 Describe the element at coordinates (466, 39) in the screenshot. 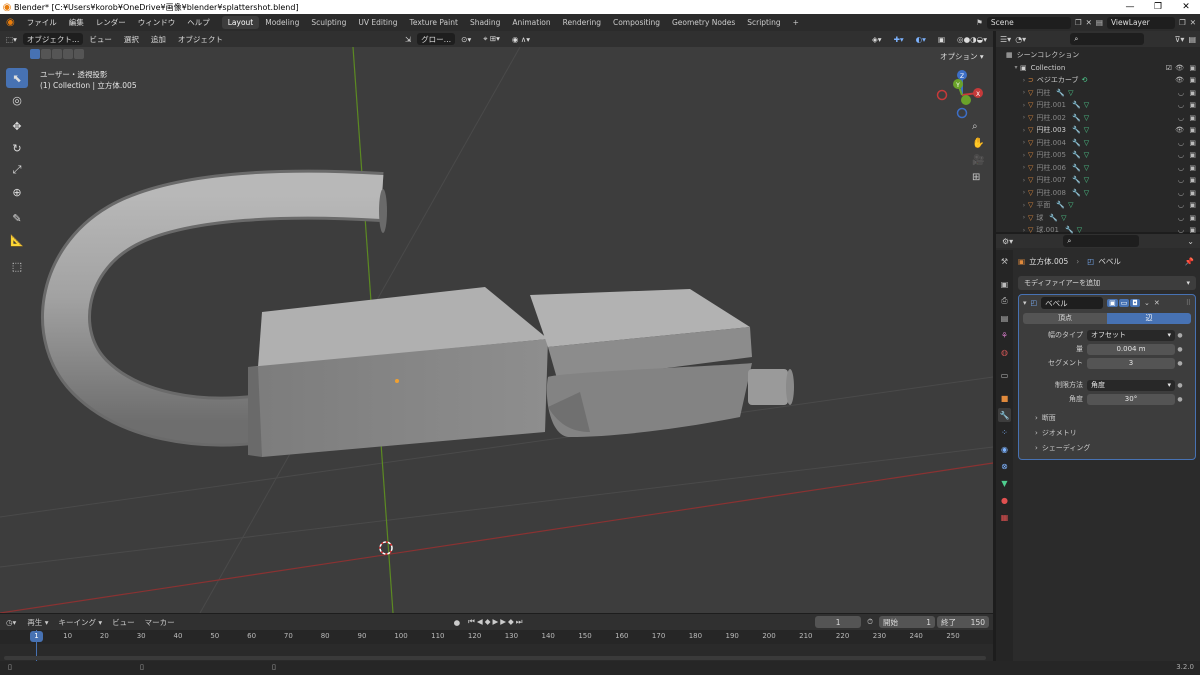

I see `pivot-icon: ⊙▾` at that location.